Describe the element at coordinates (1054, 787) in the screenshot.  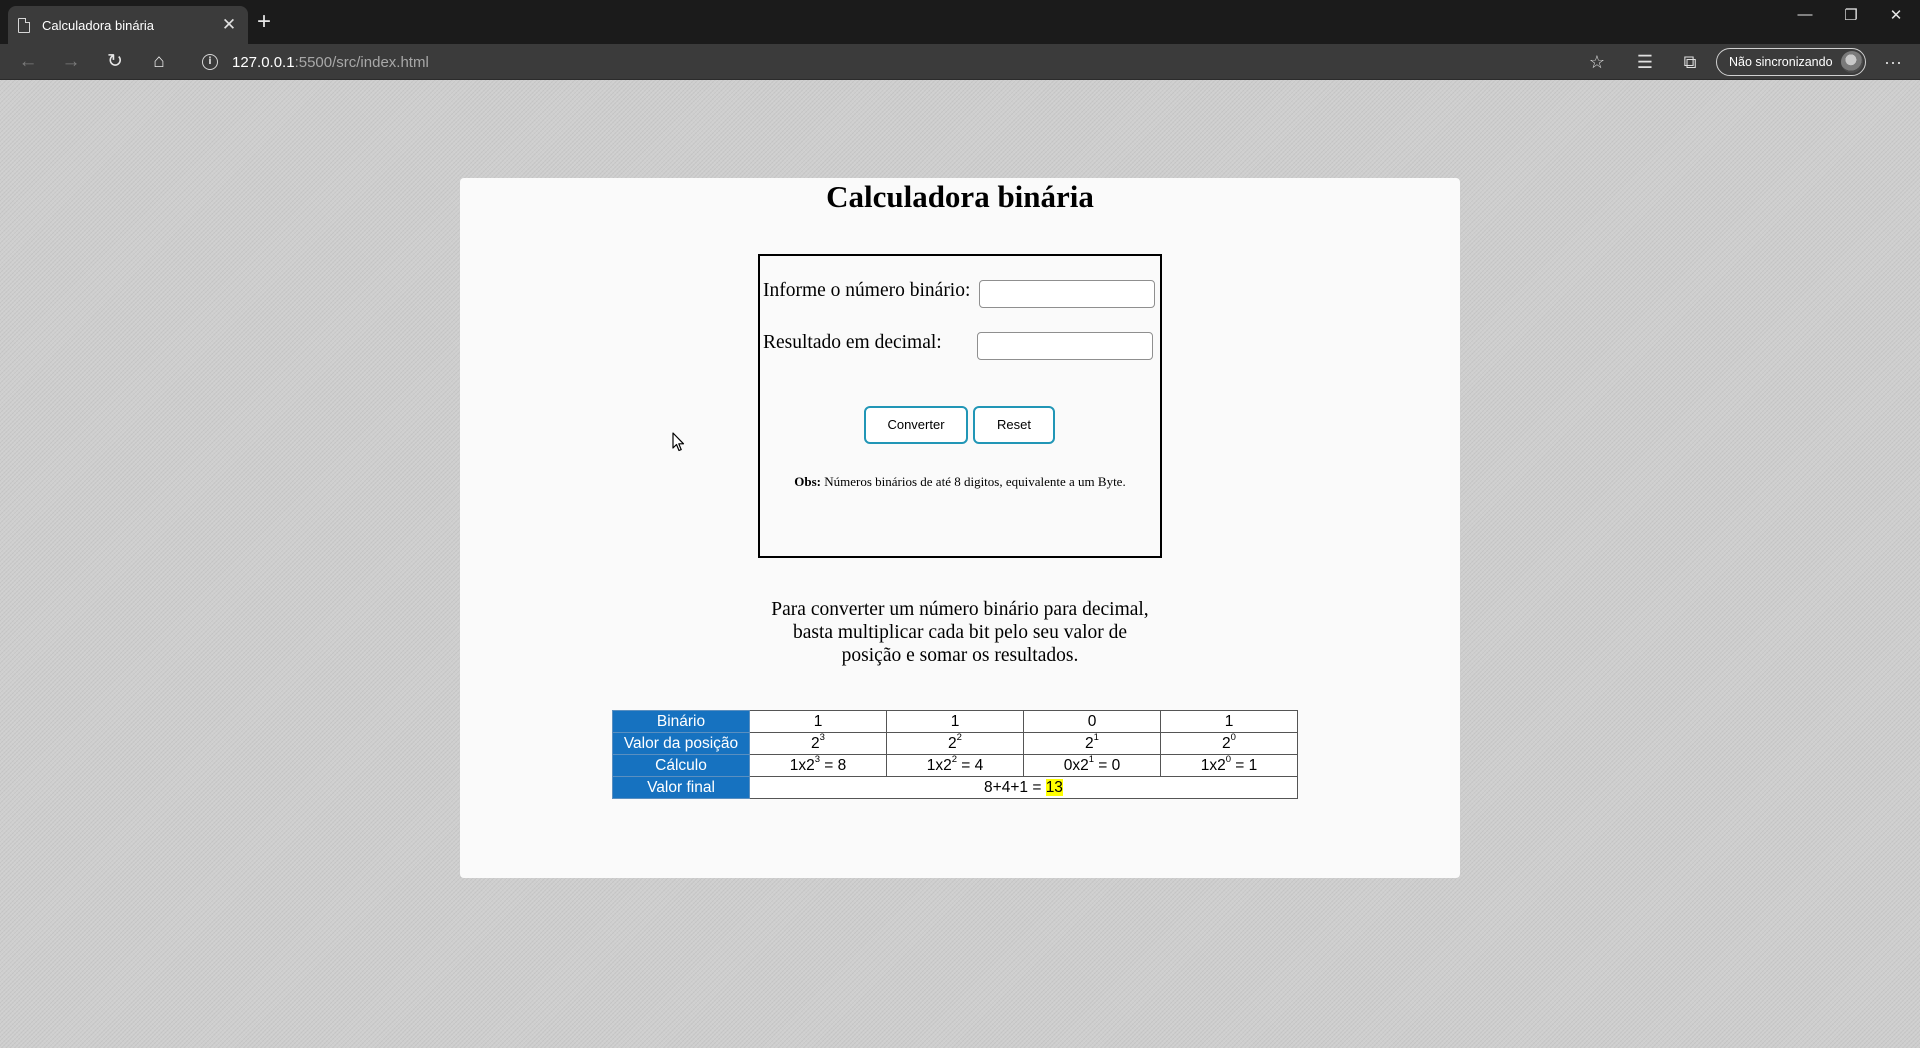
I see `final-value-highlight: 13` at that location.